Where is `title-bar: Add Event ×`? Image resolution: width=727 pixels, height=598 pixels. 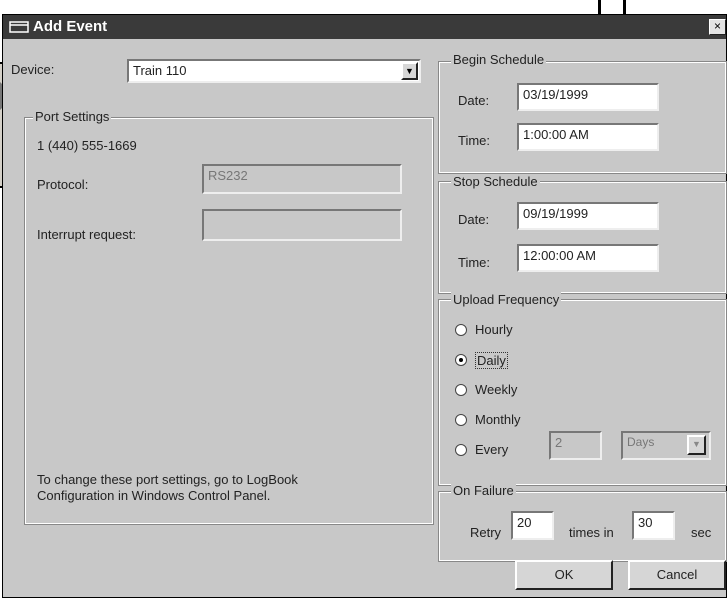 title-bar: Add Event × is located at coordinates (364, 27).